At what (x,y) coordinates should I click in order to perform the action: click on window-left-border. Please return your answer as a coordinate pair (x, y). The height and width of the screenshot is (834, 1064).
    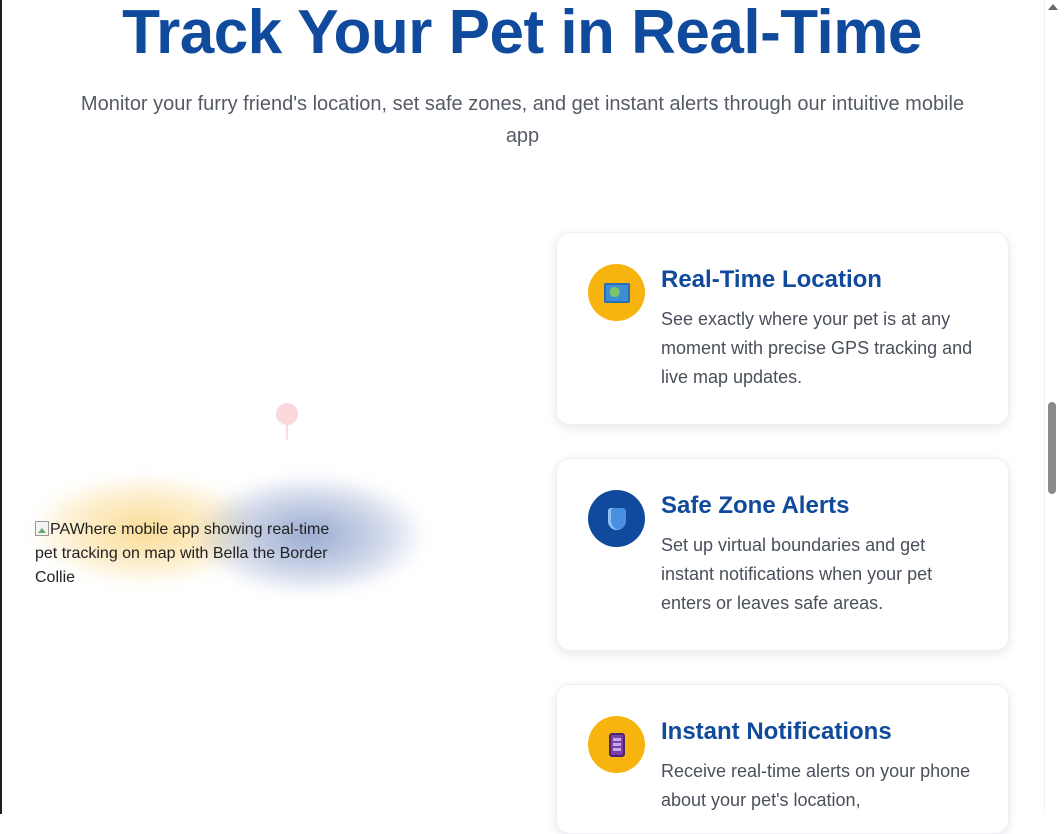
    Looking at the image, I should click on (1, 407).